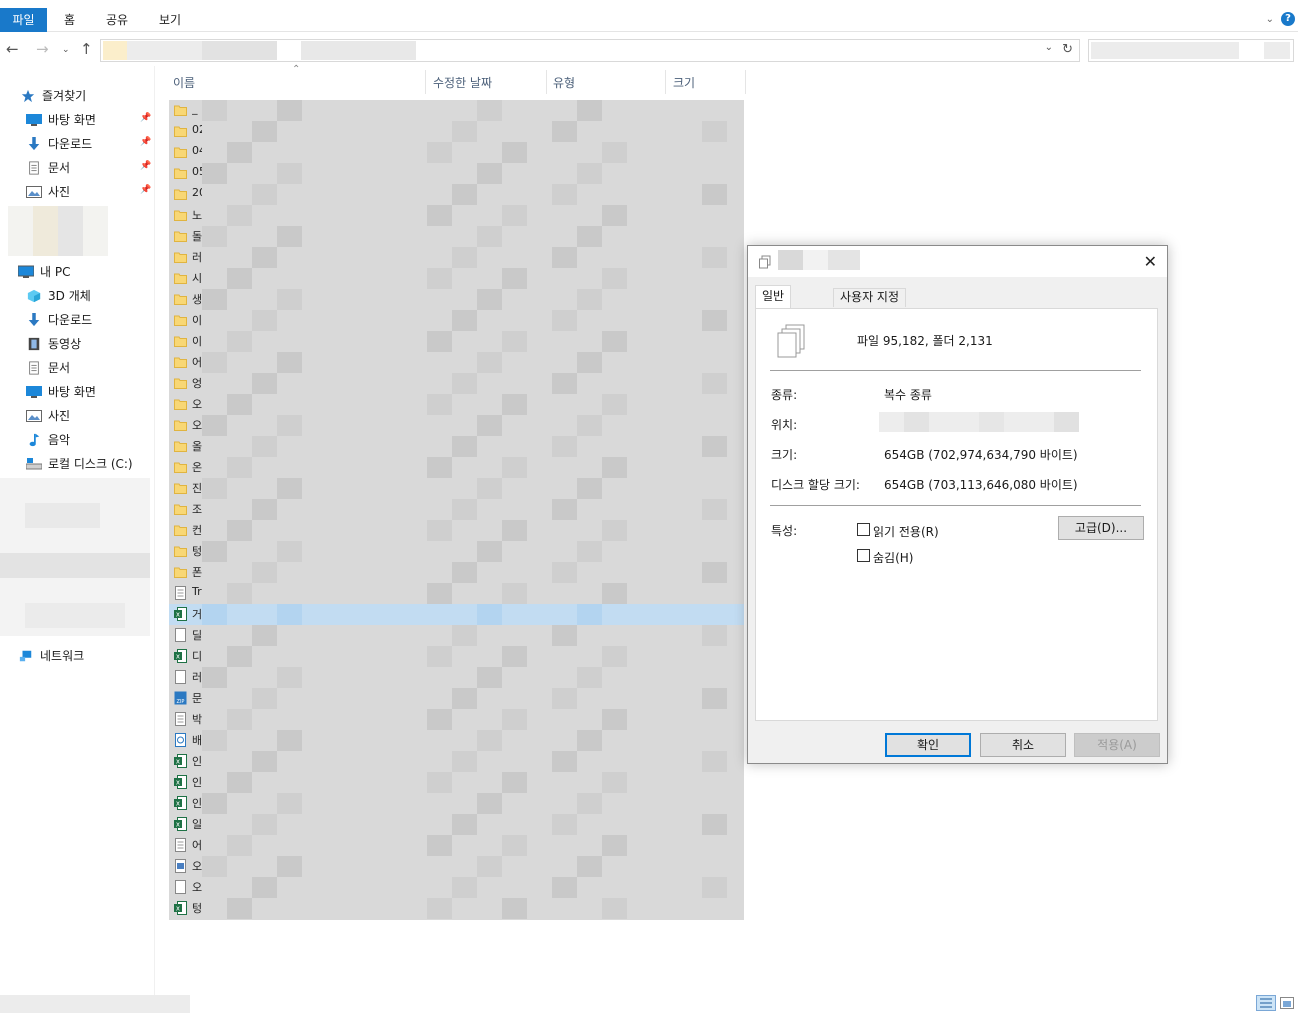 The image size is (1298, 1013). What do you see at coordinates (69, 20) in the screenshot?
I see `tab-home: 홈` at bounding box center [69, 20].